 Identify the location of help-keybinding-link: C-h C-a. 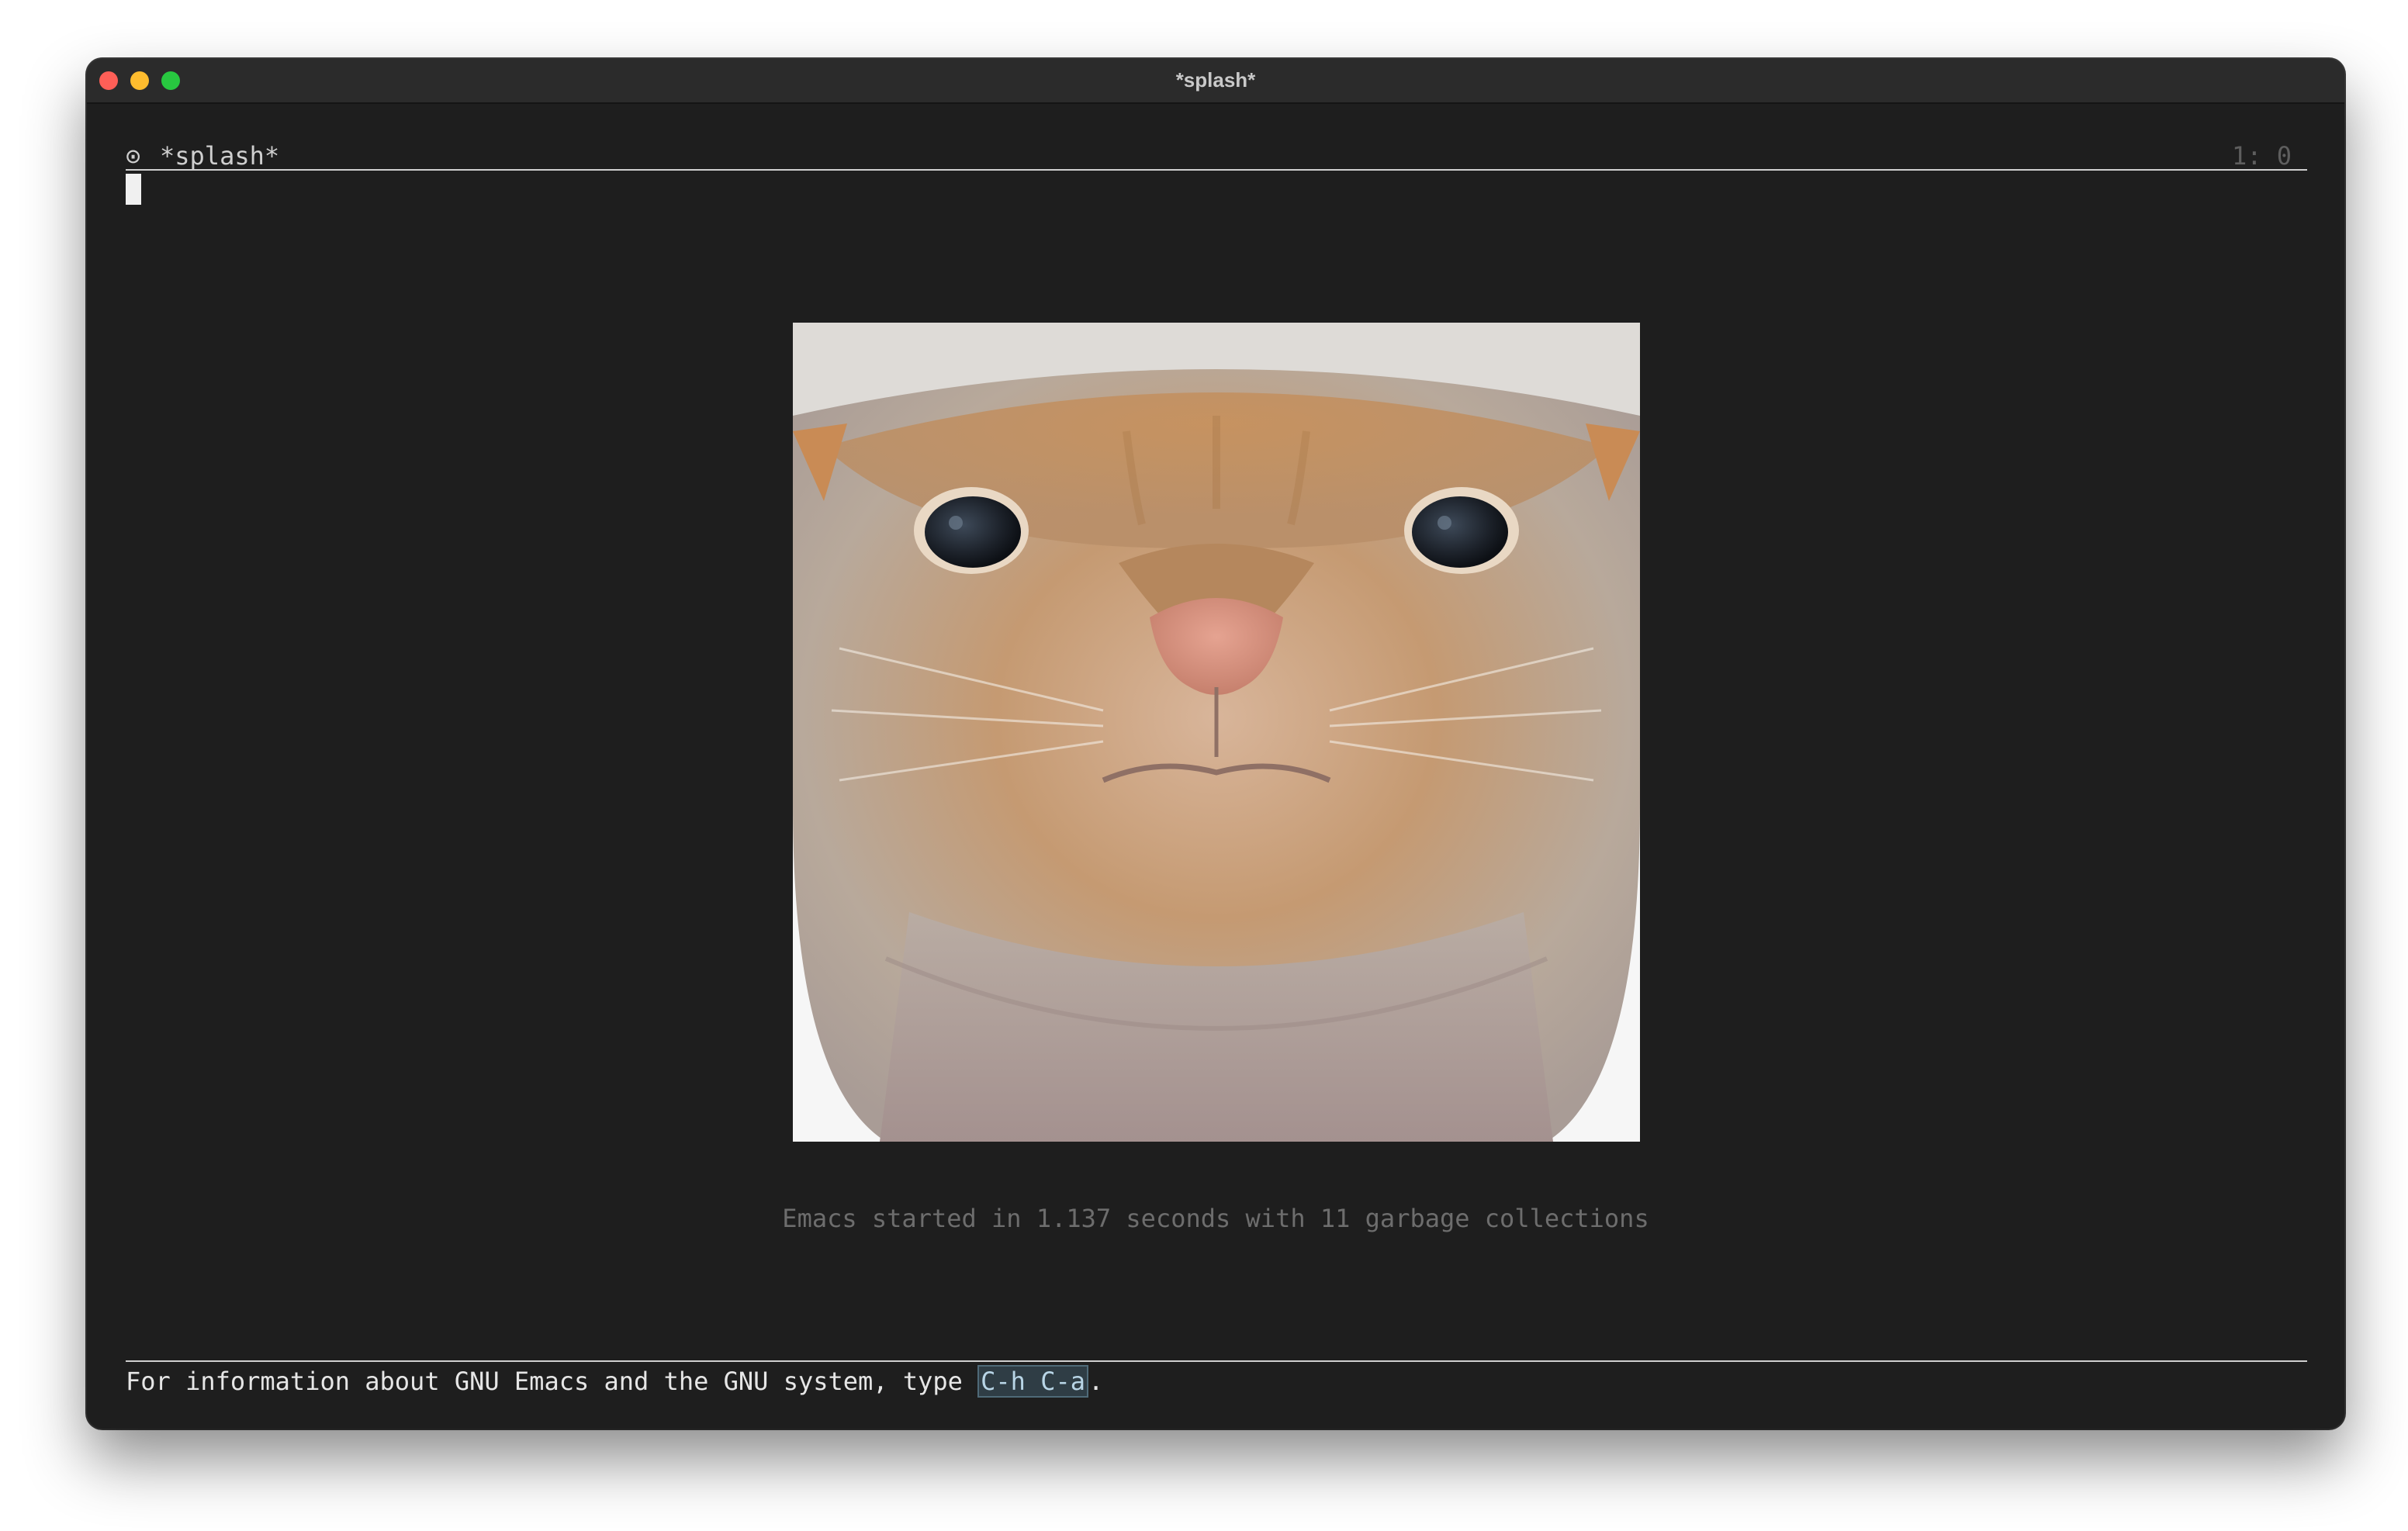
(1032, 1381).